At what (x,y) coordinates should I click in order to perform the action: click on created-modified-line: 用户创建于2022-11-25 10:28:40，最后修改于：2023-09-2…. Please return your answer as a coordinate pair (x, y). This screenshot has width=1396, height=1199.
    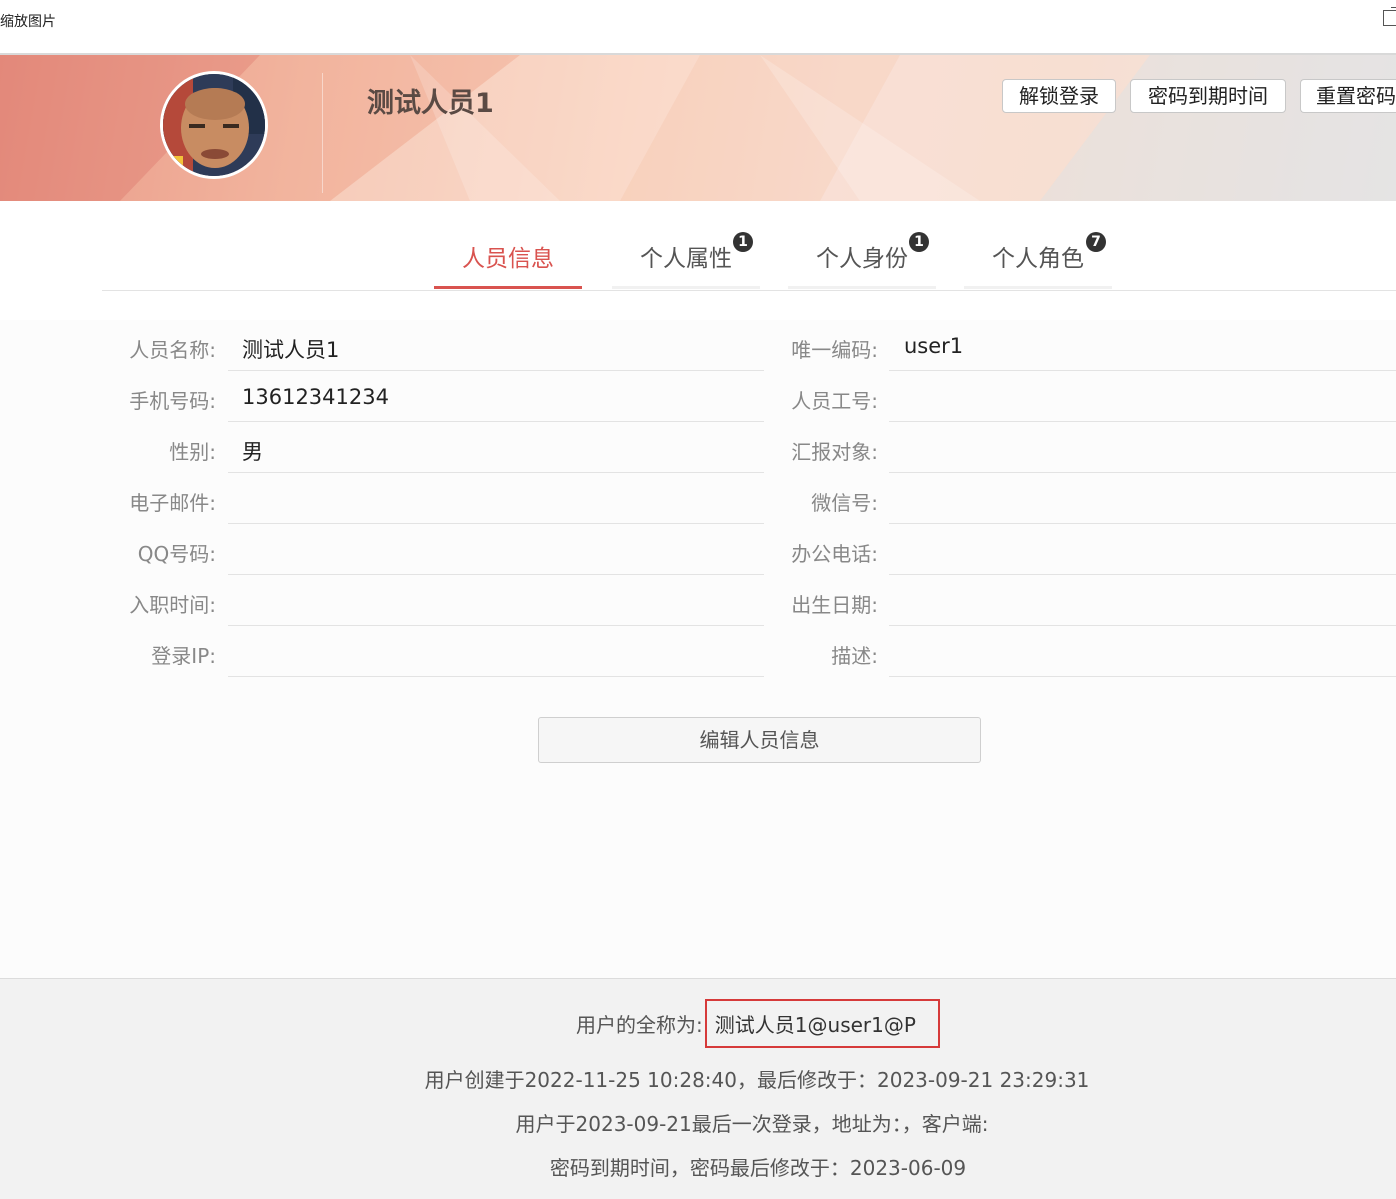
    Looking at the image, I should click on (757, 1080).